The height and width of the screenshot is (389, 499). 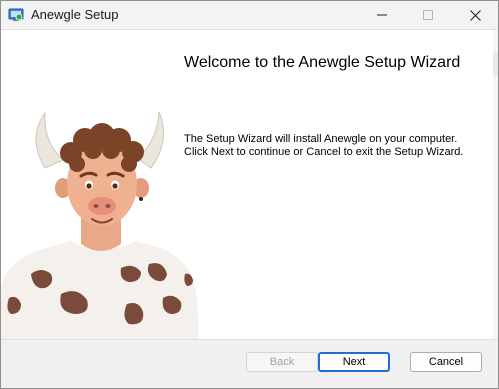 What do you see at coordinates (249, 15) in the screenshot?
I see `title-bar: Anewgle Setup` at bounding box center [249, 15].